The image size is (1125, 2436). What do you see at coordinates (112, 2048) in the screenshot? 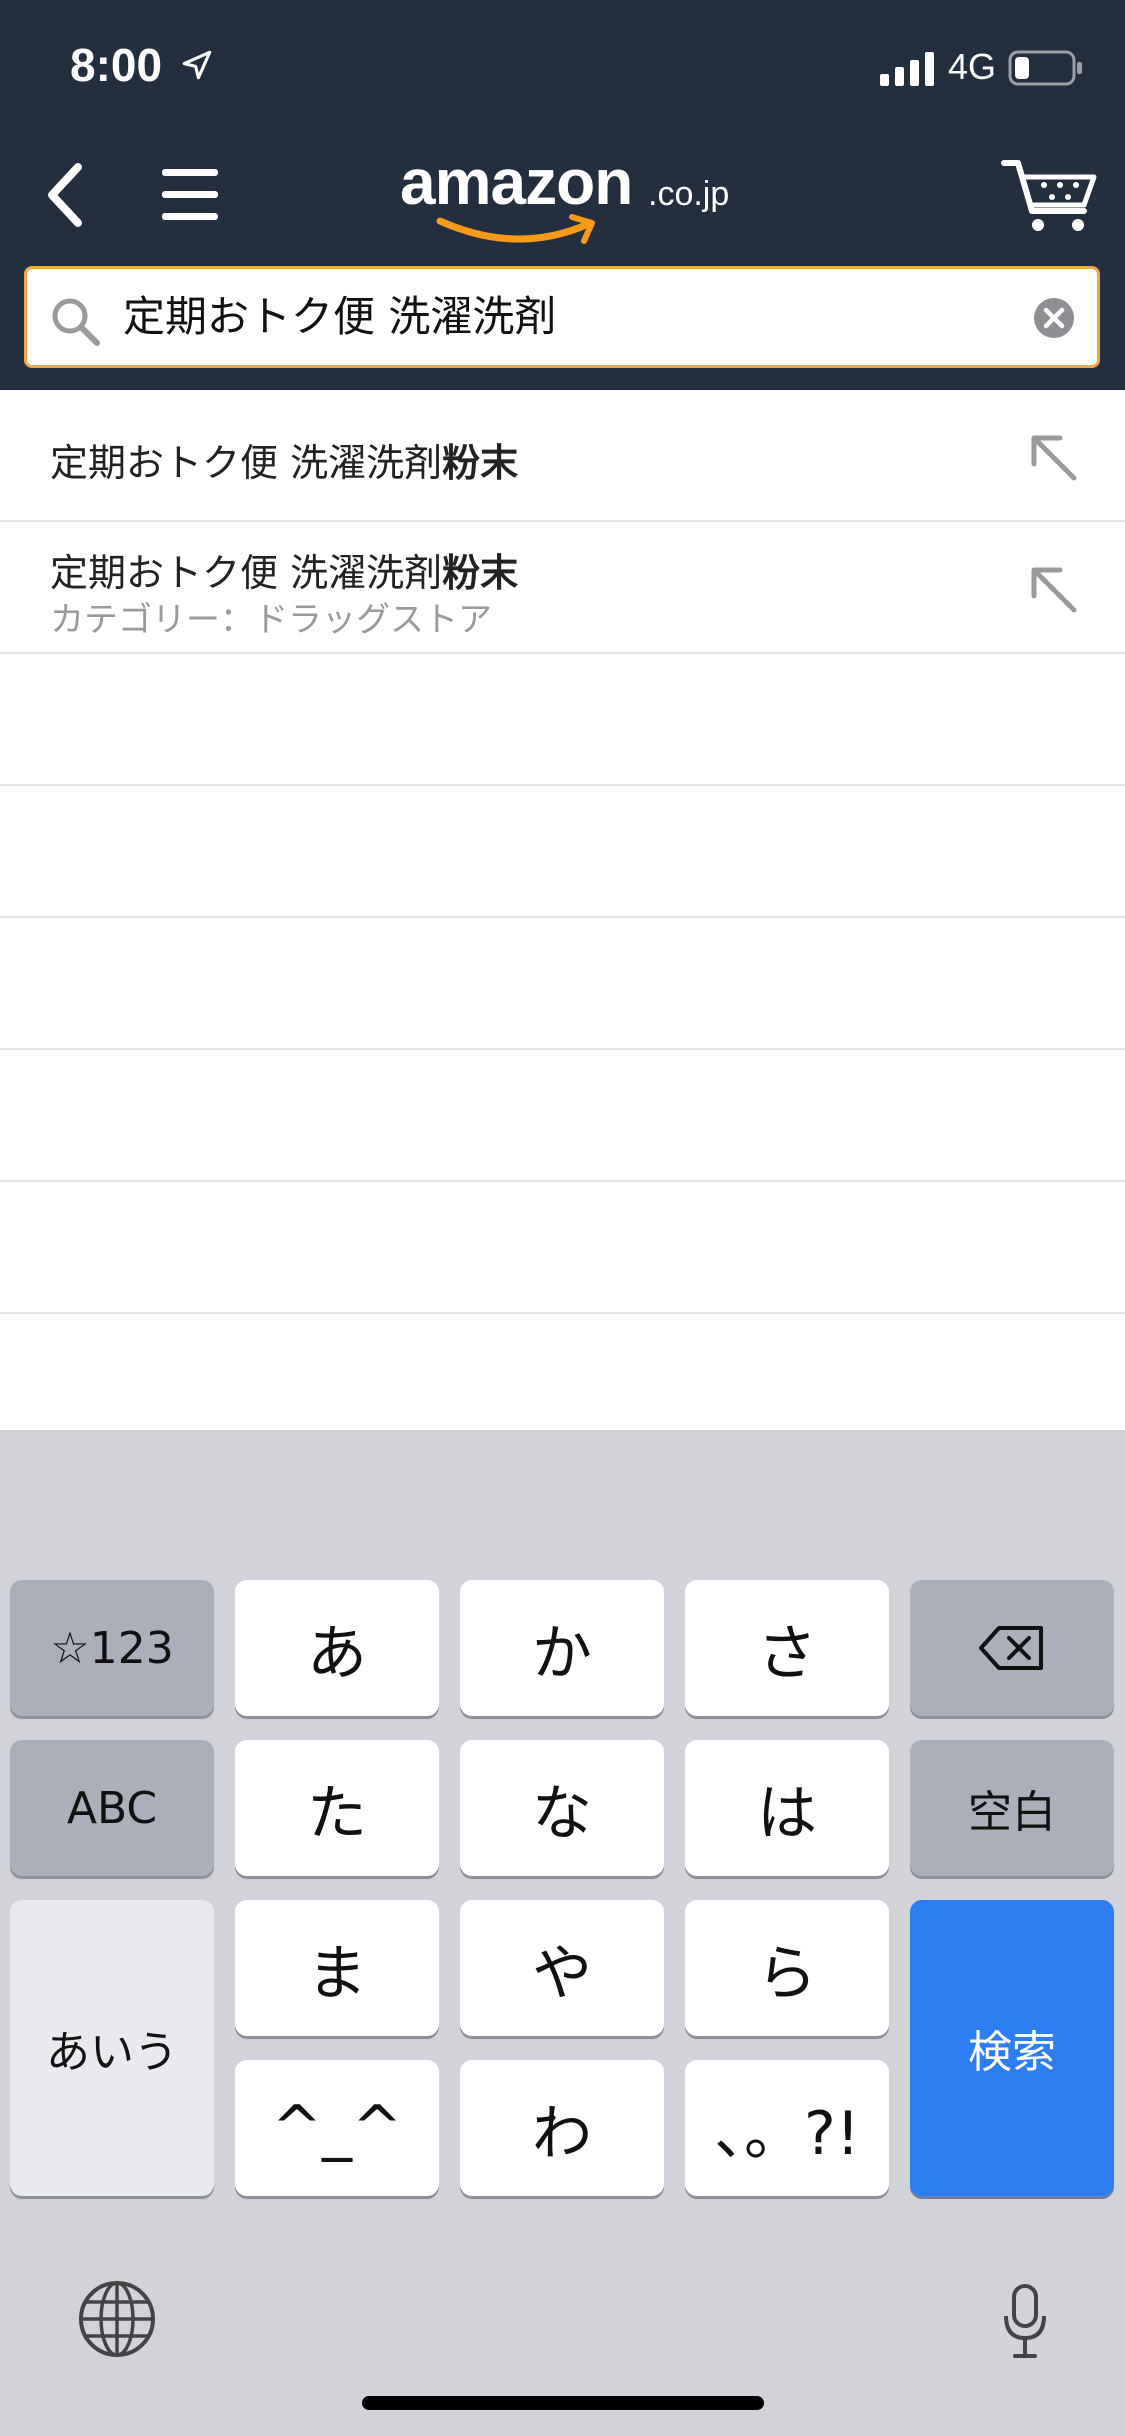
I see `key-aiu: あいう` at bounding box center [112, 2048].